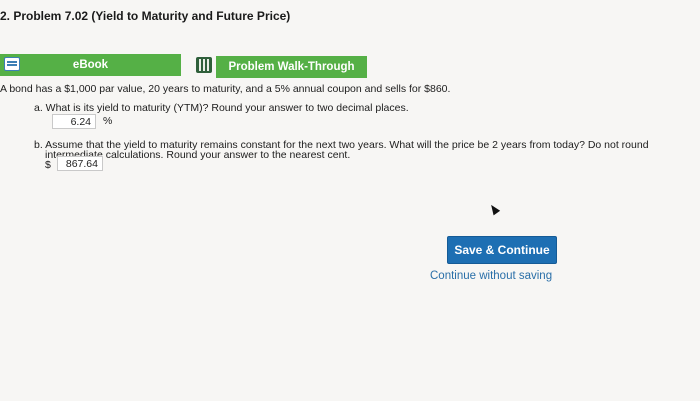  What do you see at coordinates (502, 250) in the screenshot?
I see `save-continue-button: Save & Continue` at bounding box center [502, 250].